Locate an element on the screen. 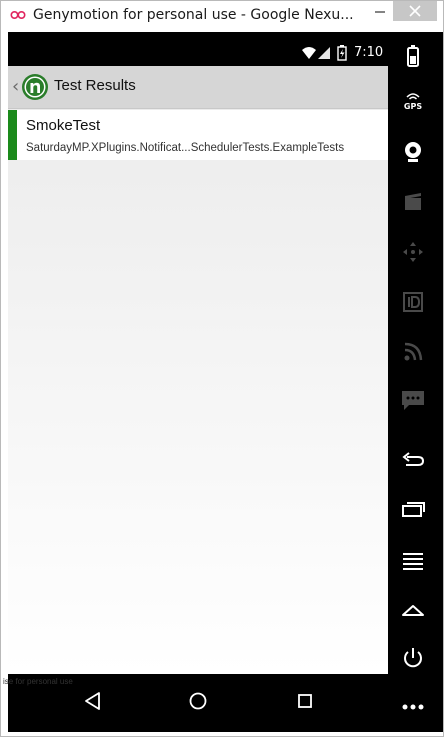 Image resolution: width=444 pixels, height=737 pixels. menu-icon is located at coordinates (413, 560).